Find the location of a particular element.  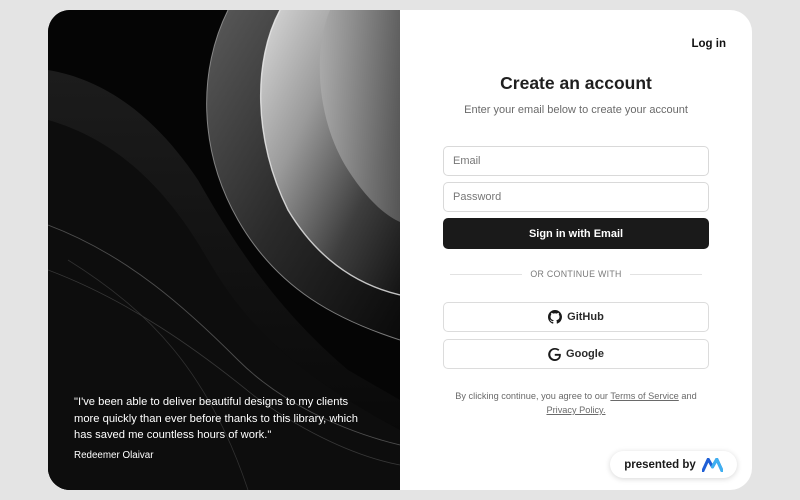

legal-and: and is located at coordinates (689, 396).